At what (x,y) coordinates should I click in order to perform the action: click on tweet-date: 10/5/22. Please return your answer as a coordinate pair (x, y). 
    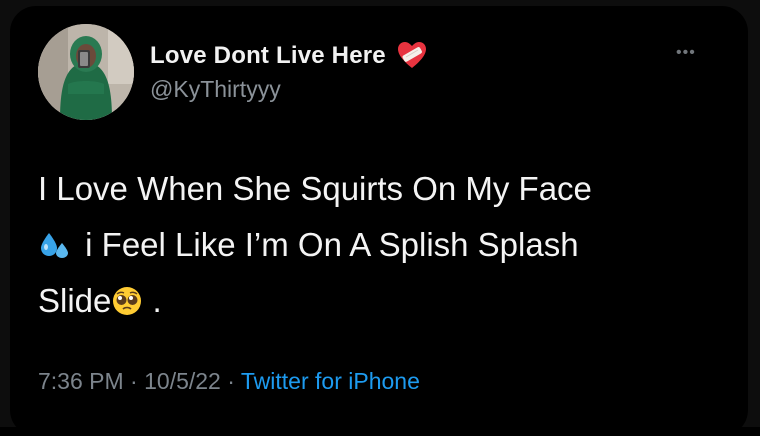
    Looking at the image, I should click on (182, 381).